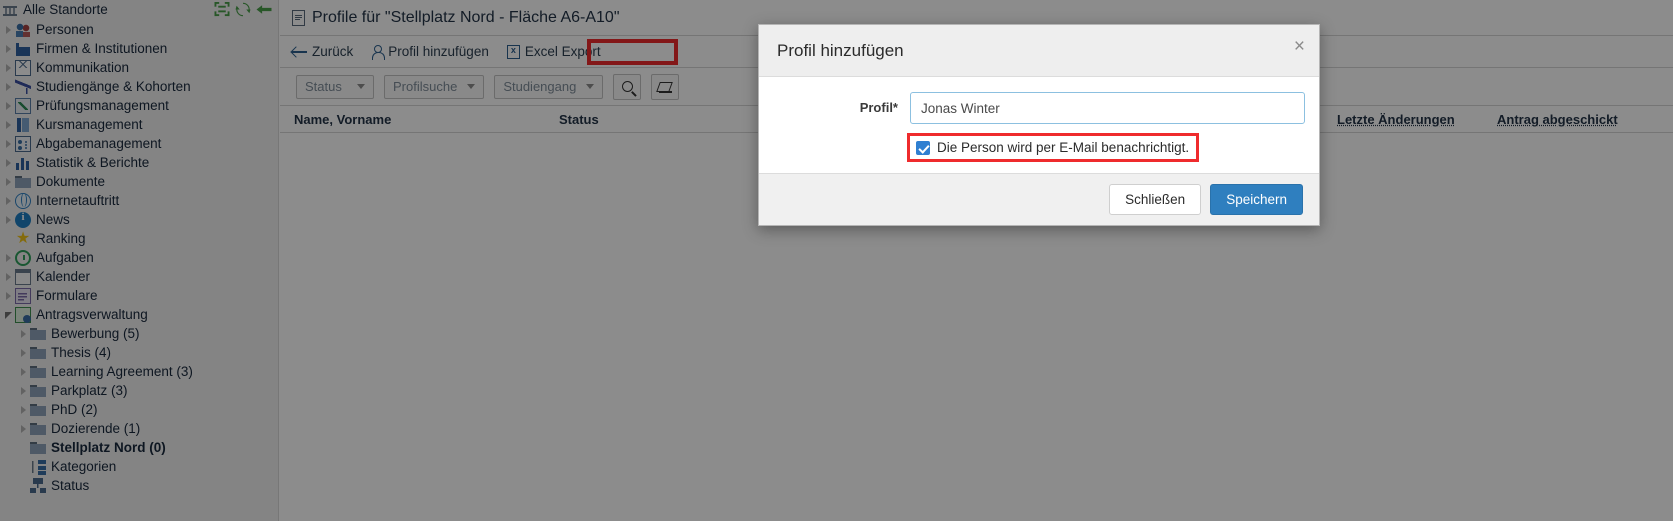  I want to click on sidebar-item-abgabemanagement: Abgabemanagement, so click(139, 143).